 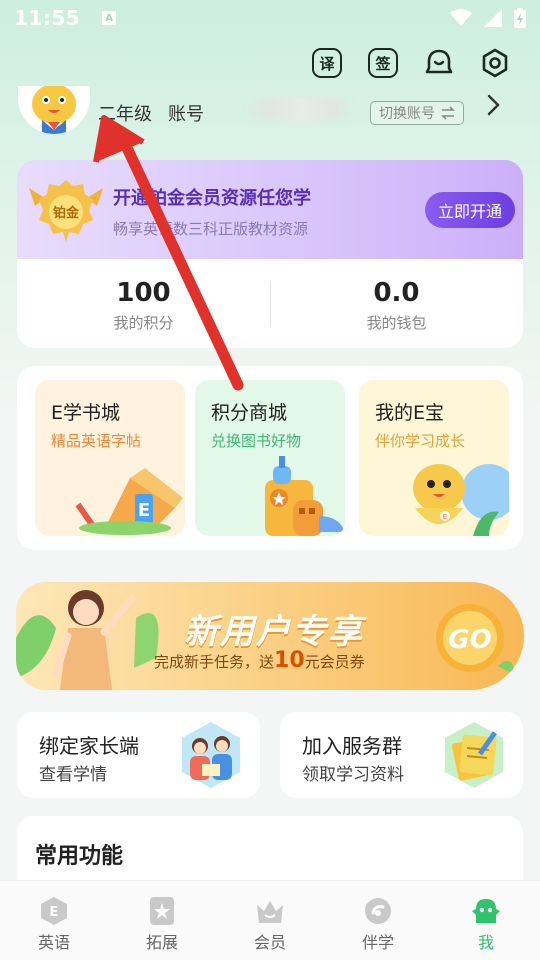 What do you see at coordinates (407, 114) in the screenshot?
I see `switch-account-label: 切换账号` at bounding box center [407, 114].